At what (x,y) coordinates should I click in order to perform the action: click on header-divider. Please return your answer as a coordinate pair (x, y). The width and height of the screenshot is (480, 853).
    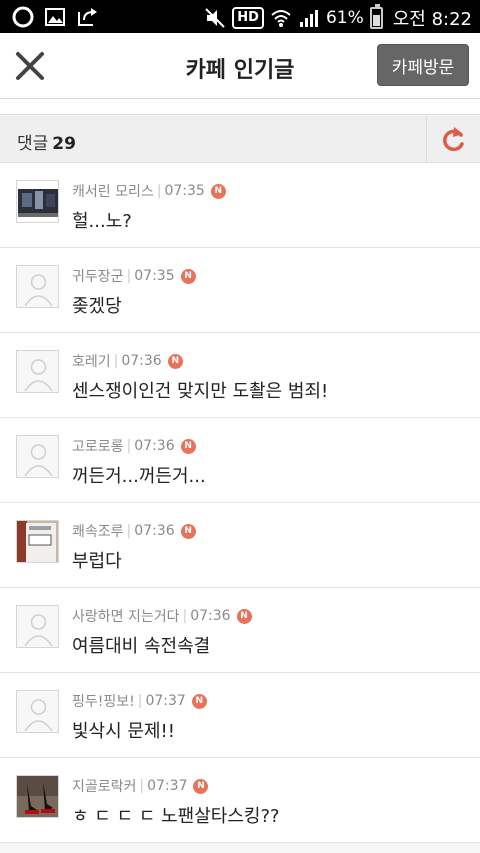
    Looking at the image, I should click on (240, 107).